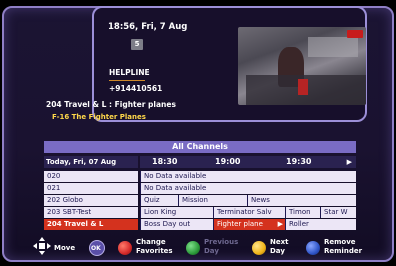 The image size is (396, 266). What do you see at coordinates (338, 212) in the screenshot?
I see `program-cell: Star W` at bounding box center [338, 212].